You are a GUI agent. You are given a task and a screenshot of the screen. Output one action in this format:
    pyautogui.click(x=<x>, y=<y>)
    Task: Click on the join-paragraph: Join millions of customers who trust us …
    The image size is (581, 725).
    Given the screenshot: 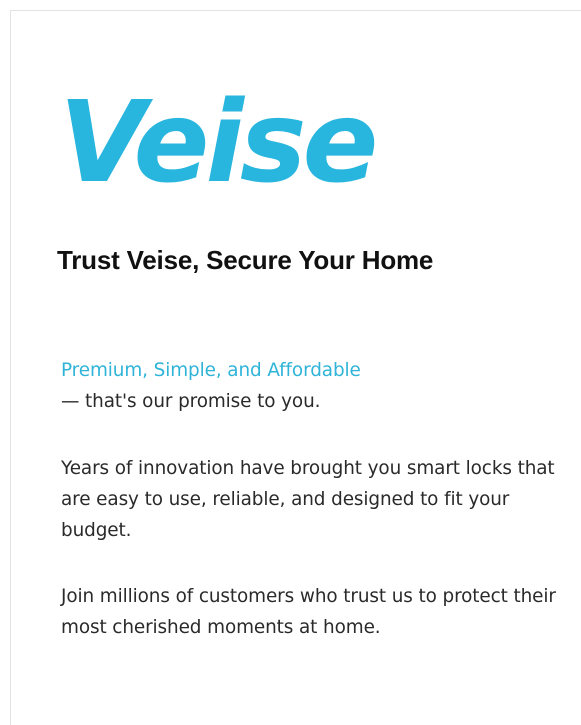 What is the action you would take?
    pyautogui.click(x=308, y=612)
    